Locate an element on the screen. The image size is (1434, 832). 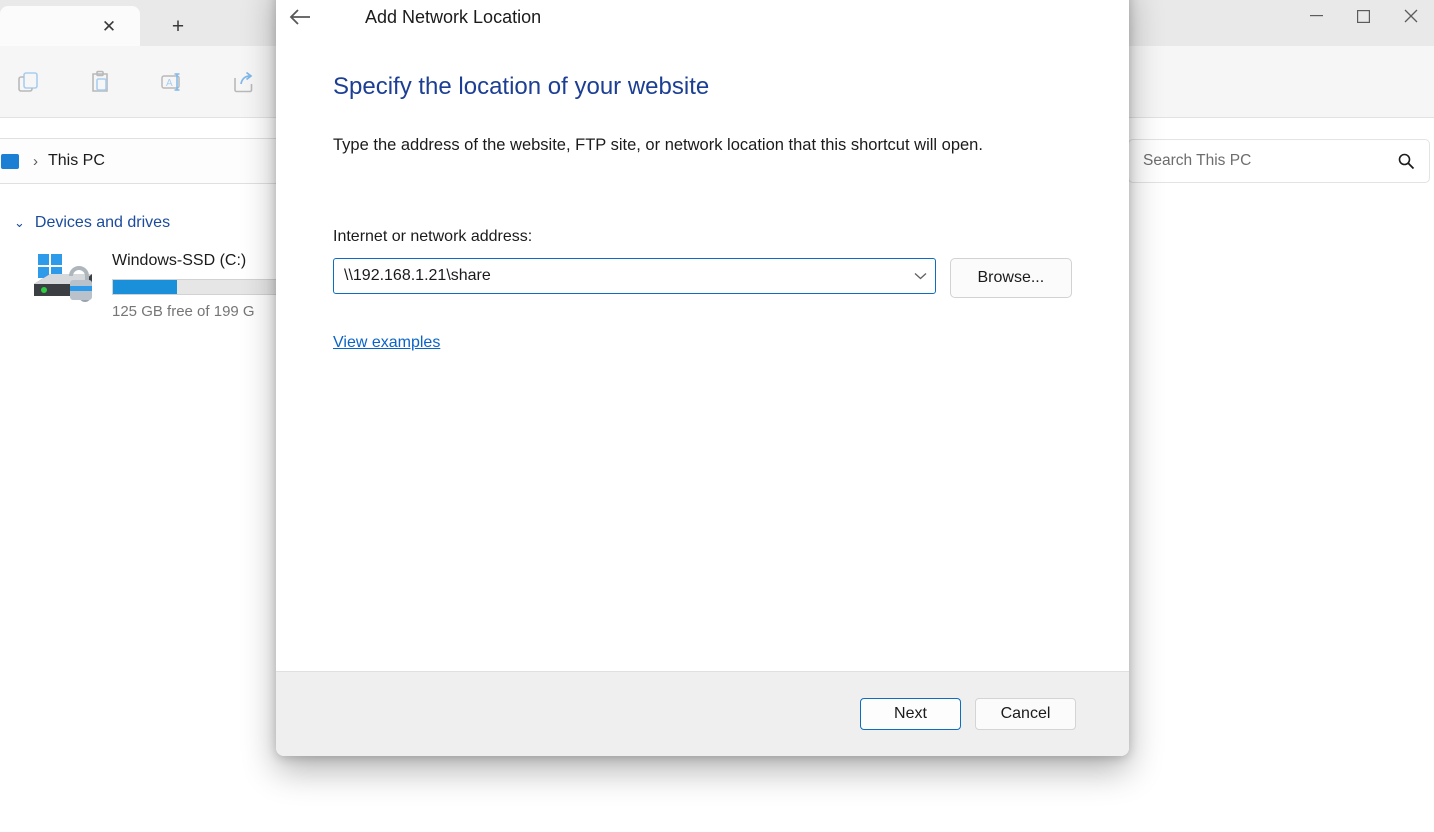
dialog-heading: Specify the location of your website is located at coordinates (521, 86).